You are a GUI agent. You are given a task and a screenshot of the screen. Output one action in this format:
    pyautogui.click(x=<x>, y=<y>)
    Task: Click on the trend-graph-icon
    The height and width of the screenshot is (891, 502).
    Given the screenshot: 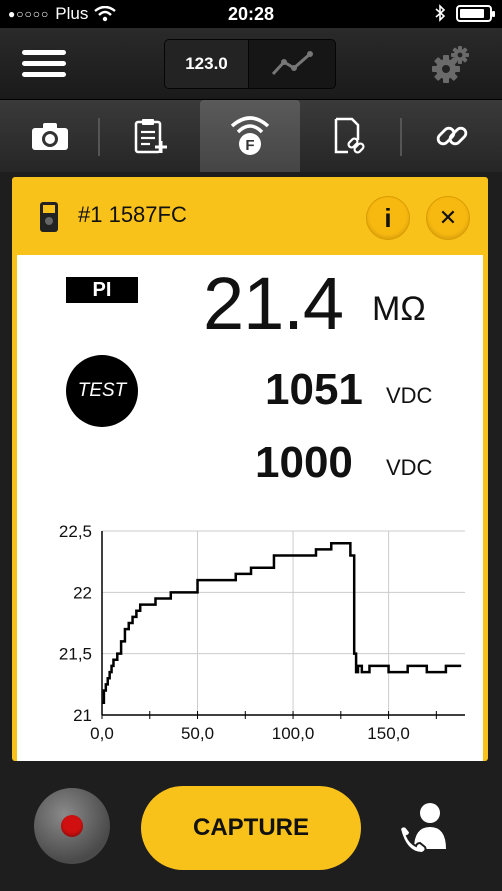 What is the action you would take?
    pyautogui.click(x=292, y=63)
    